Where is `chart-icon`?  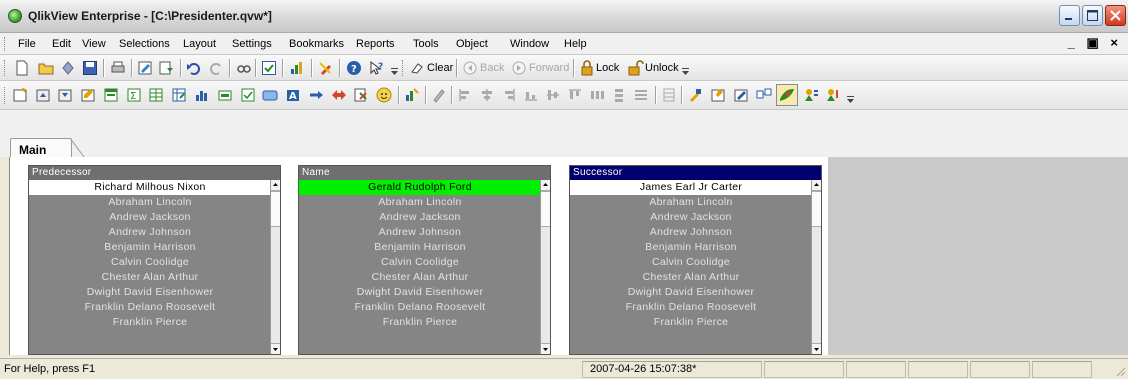 chart-icon is located at coordinates (202, 95).